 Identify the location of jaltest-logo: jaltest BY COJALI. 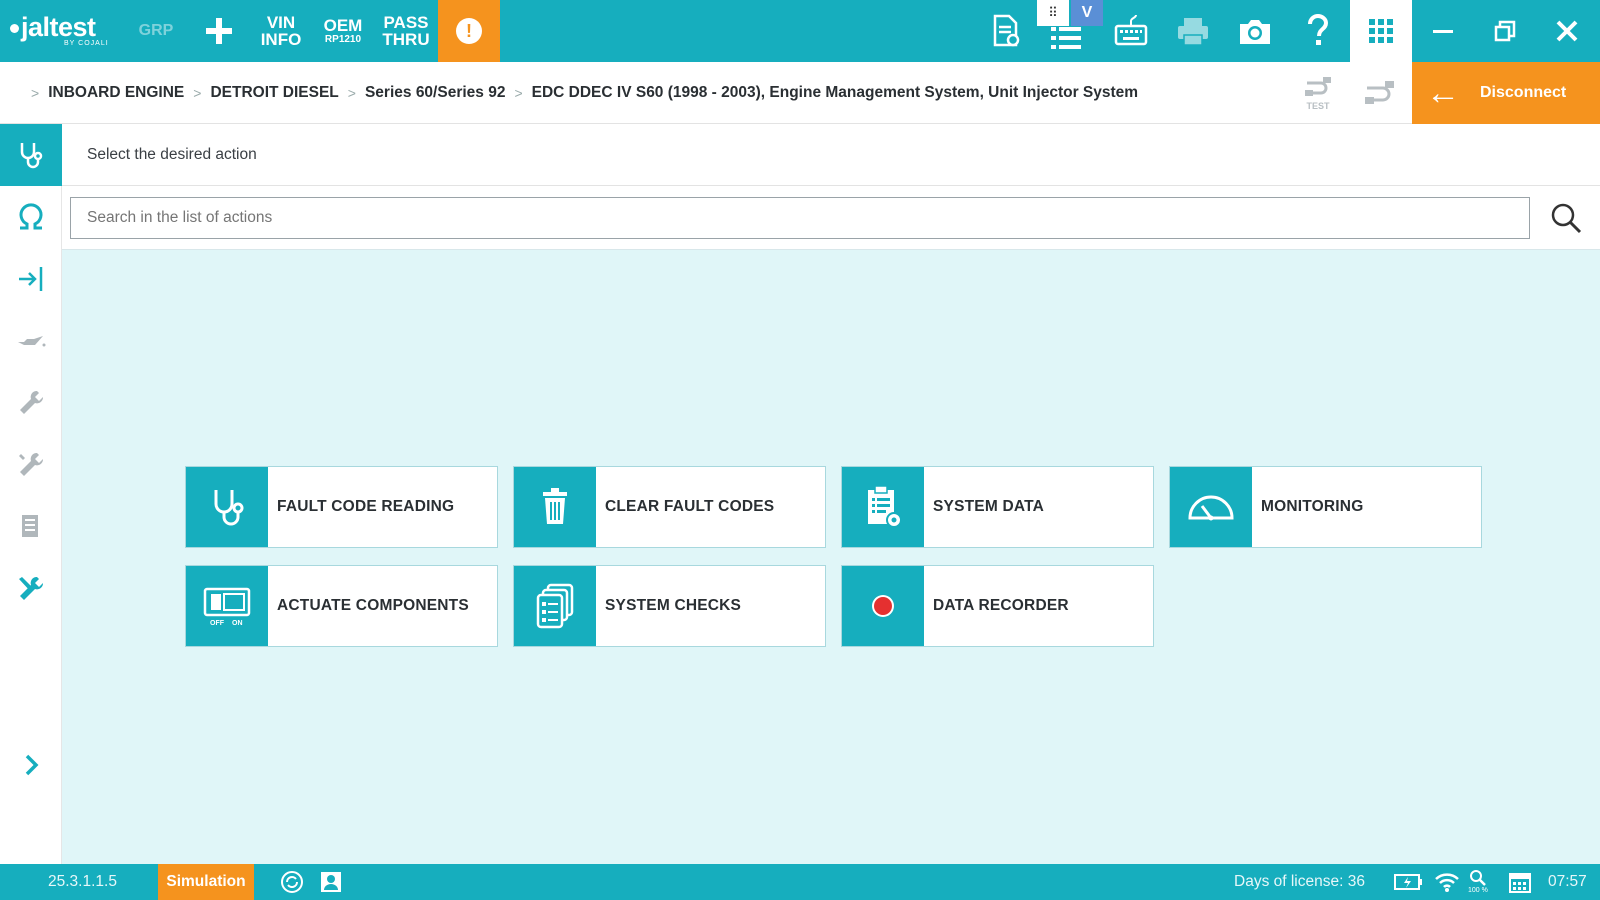
(65, 31).